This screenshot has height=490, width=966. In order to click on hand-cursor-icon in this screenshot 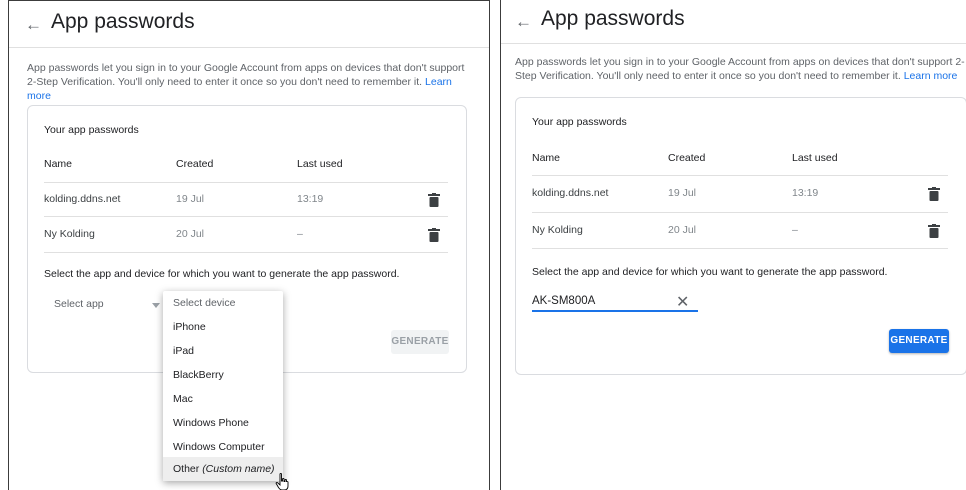, I will do `click(282, 481)`.